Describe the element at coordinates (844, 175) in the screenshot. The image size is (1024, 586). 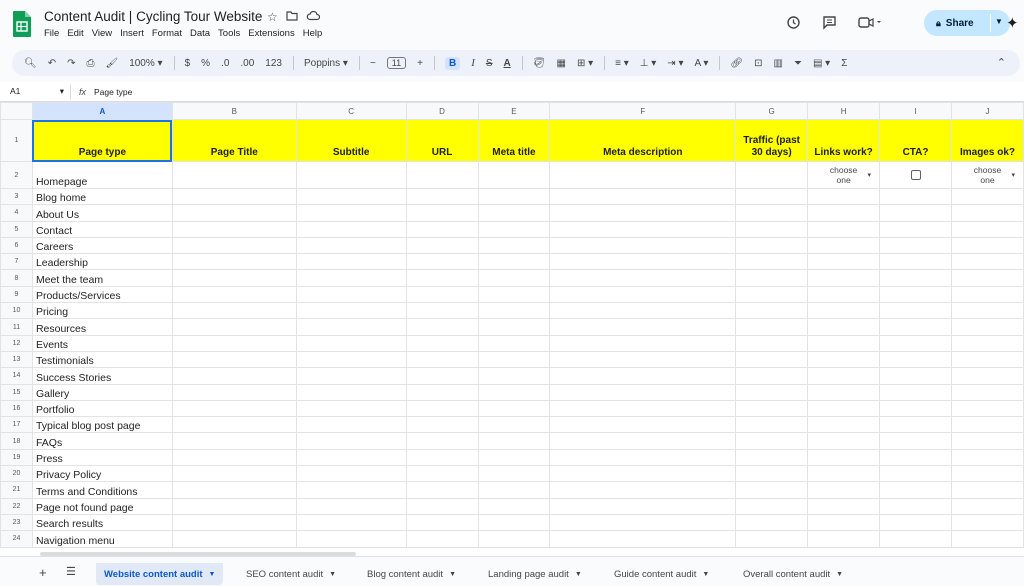
I see `links-work-dropdown: choose one ▾` at that location.